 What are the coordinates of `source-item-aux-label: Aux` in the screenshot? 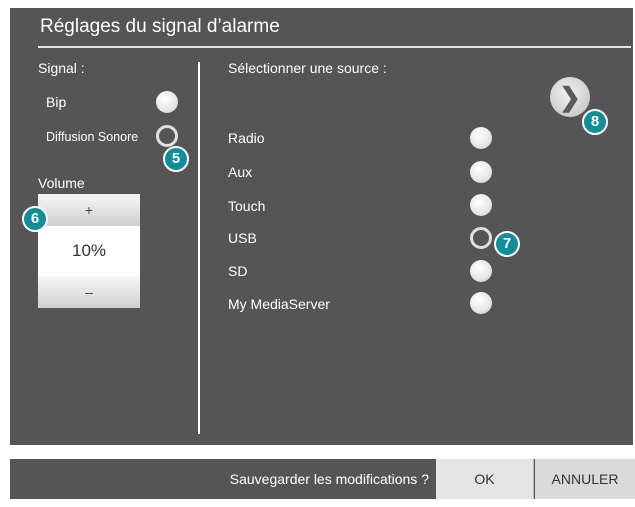 It's located at (240, 172).